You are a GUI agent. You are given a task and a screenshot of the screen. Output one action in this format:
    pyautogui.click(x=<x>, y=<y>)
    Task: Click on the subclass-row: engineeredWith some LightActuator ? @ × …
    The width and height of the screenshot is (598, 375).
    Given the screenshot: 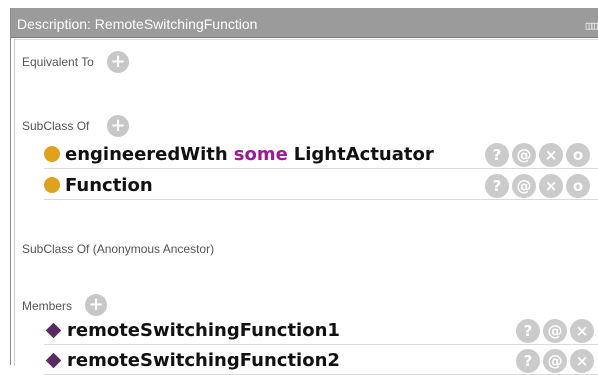 What is the action you would take?
    pyautogui.click(x=321, y=154)
    